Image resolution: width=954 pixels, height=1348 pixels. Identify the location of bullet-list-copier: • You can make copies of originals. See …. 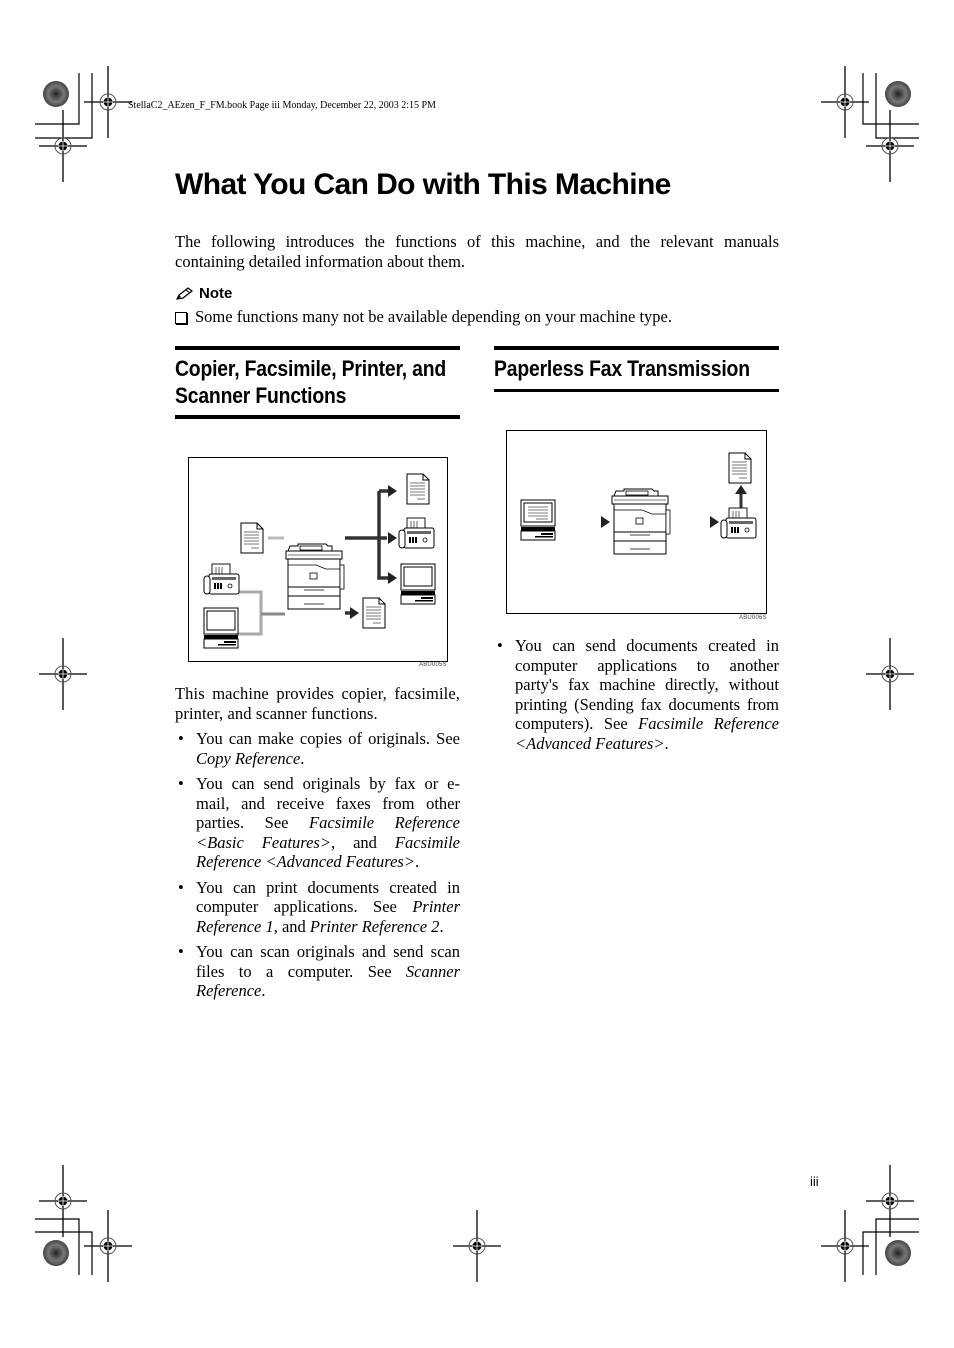
(317, 868).